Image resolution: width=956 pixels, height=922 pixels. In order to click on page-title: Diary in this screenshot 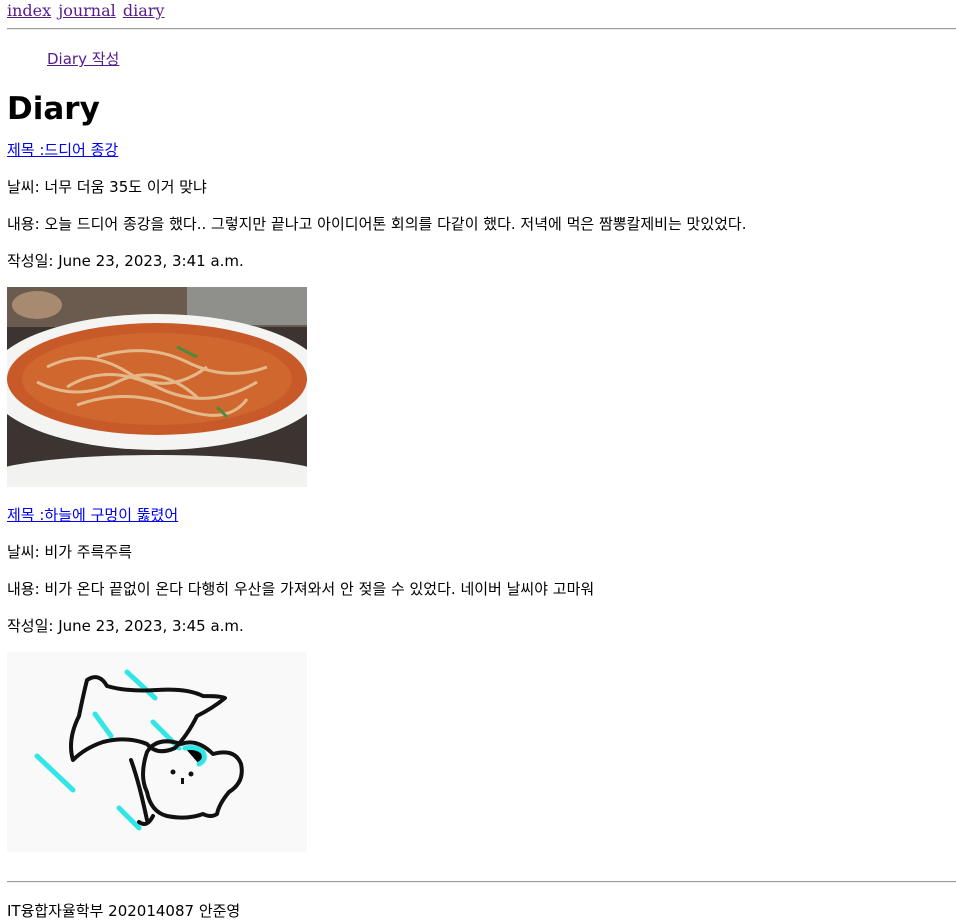, I will do `click(53, 109)`.